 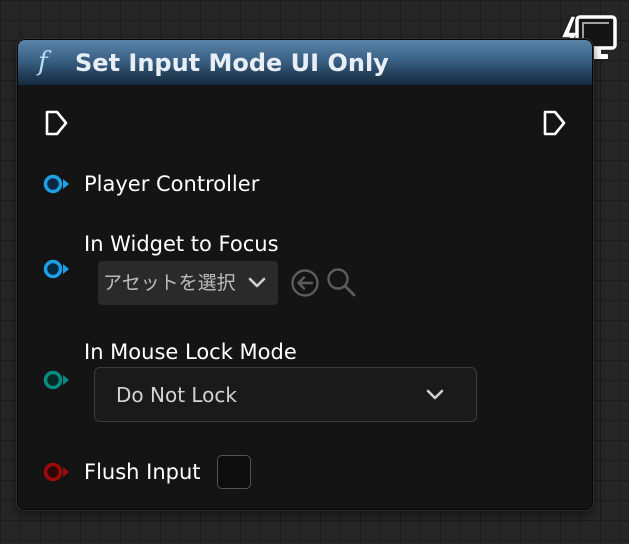 I want to click on widget-to-focus-label: In Widget to Focus, so click(x=181, y=244).